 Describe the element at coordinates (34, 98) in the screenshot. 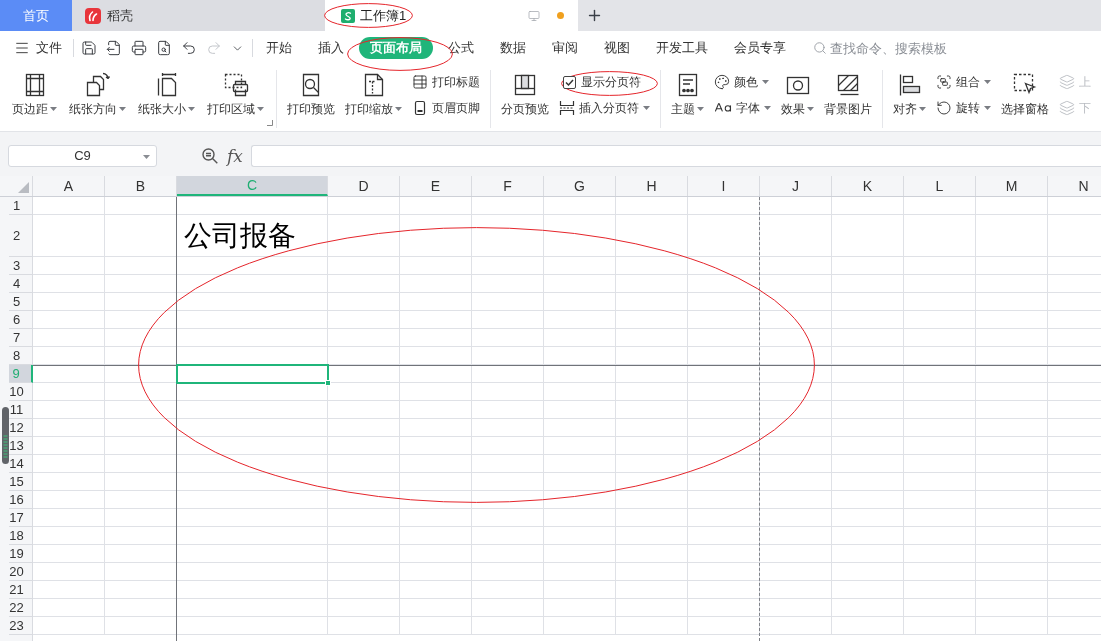

I see `margins-button: 页边距` at that location.